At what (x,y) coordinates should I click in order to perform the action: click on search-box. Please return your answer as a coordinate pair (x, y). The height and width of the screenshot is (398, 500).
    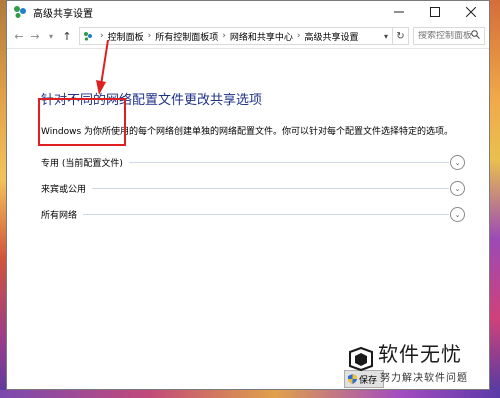
    Looking at the image, I should click on (449, 36).